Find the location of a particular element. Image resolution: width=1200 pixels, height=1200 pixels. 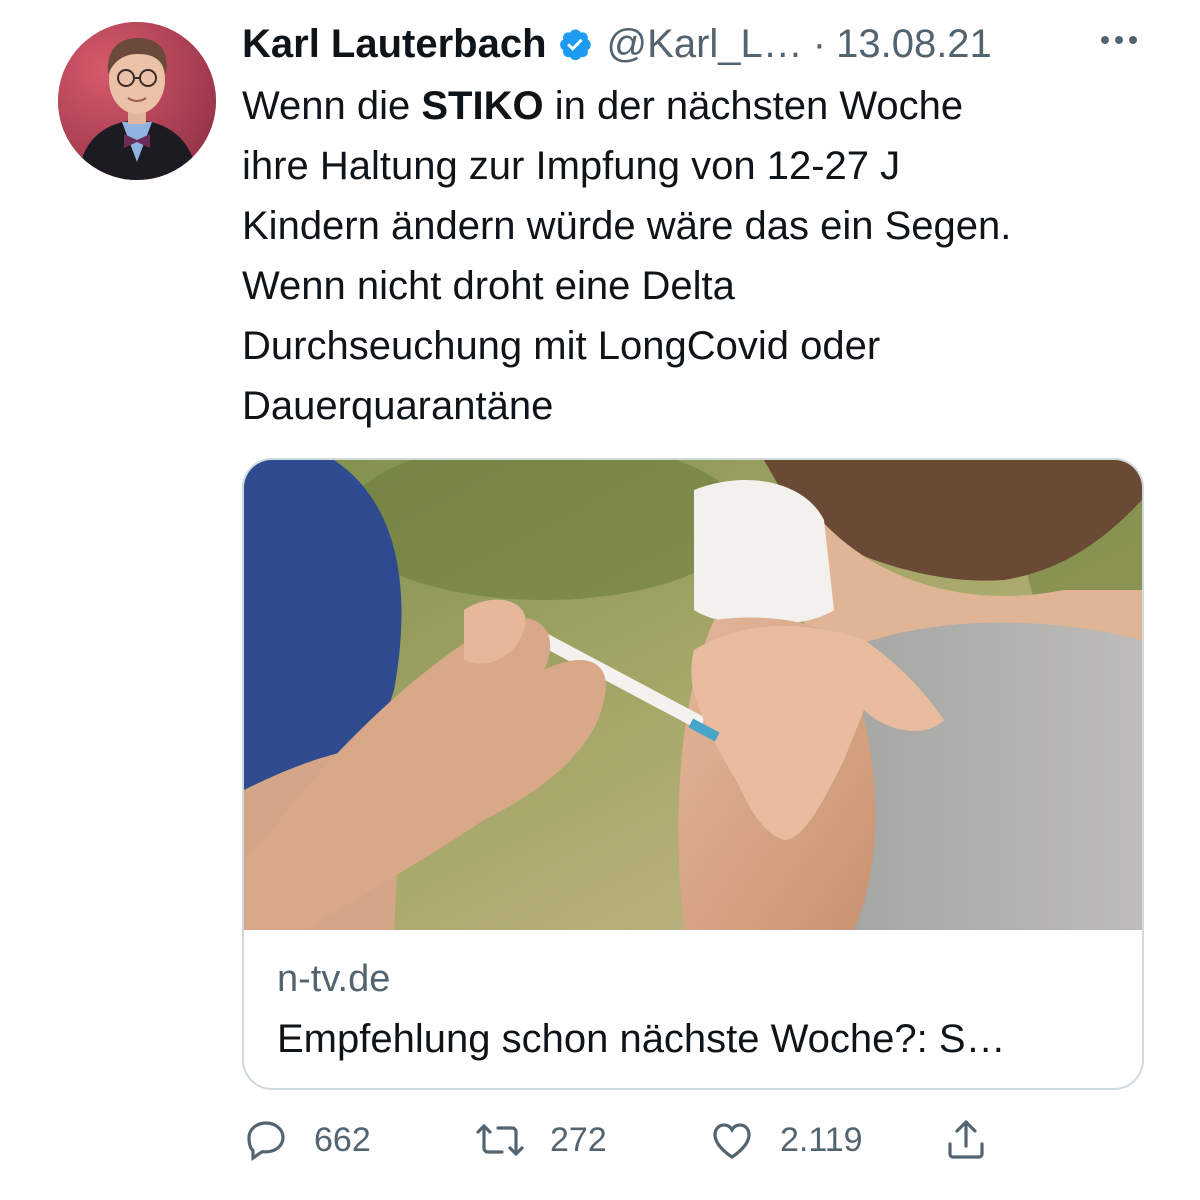

tweet-text-line: Wenn nicht droht eine Delta is located at coordinates (488, 286).